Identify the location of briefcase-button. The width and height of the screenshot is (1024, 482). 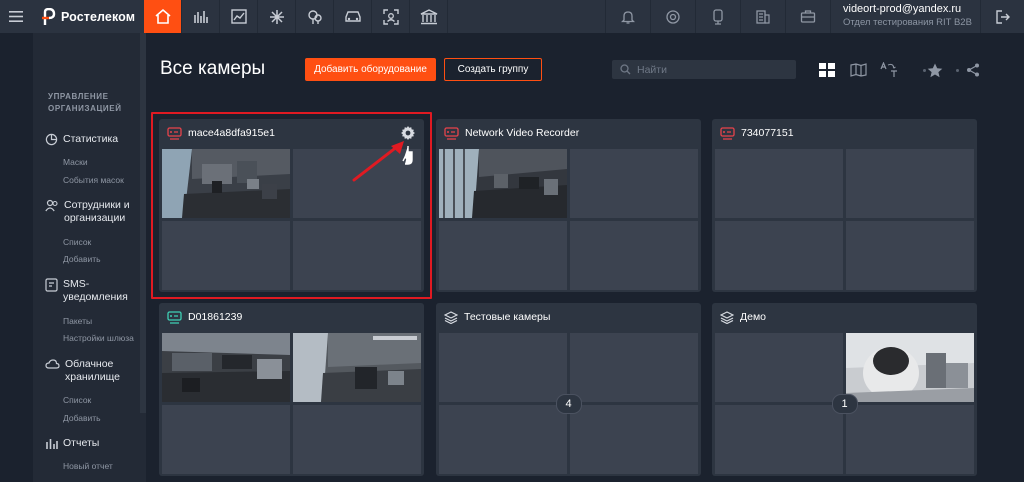
(807, 16).